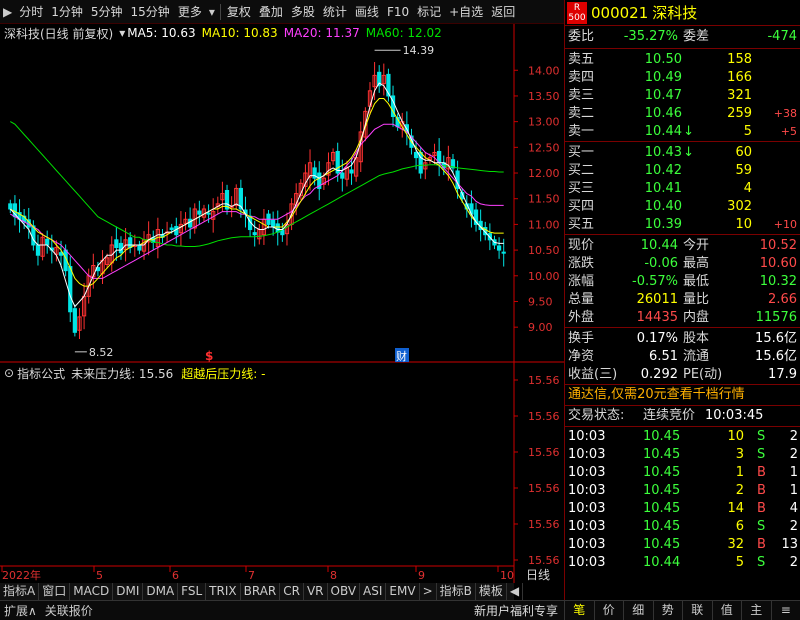 Image resolution: width=800 pixels, height=620 pixels. What do you see at coordinates (20, 591) in the screenshot?
I see `tab-indicator-a: 指标A` at bounding box center [20, 591].